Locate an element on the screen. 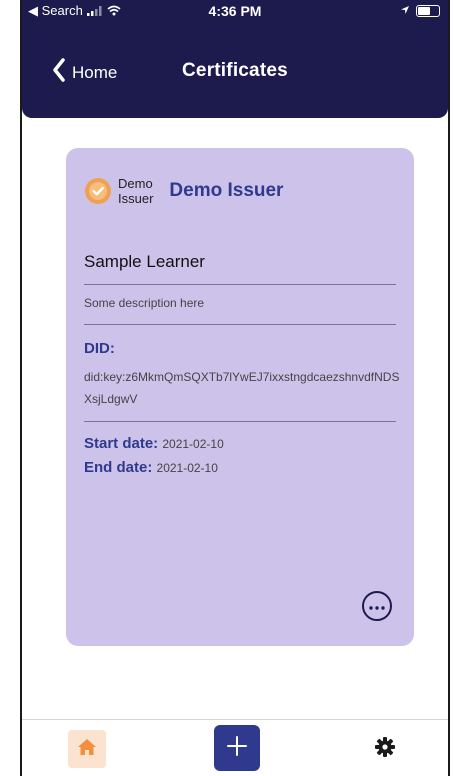 This screenshot has width=454, height=776. more-icon is located at coordinates (377, 606).